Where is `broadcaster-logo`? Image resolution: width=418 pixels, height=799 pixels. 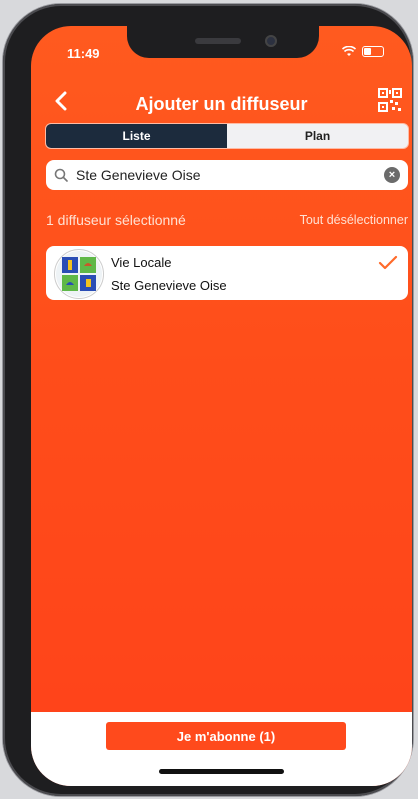 broadcaster-logo is located at coordinates (79, 274).